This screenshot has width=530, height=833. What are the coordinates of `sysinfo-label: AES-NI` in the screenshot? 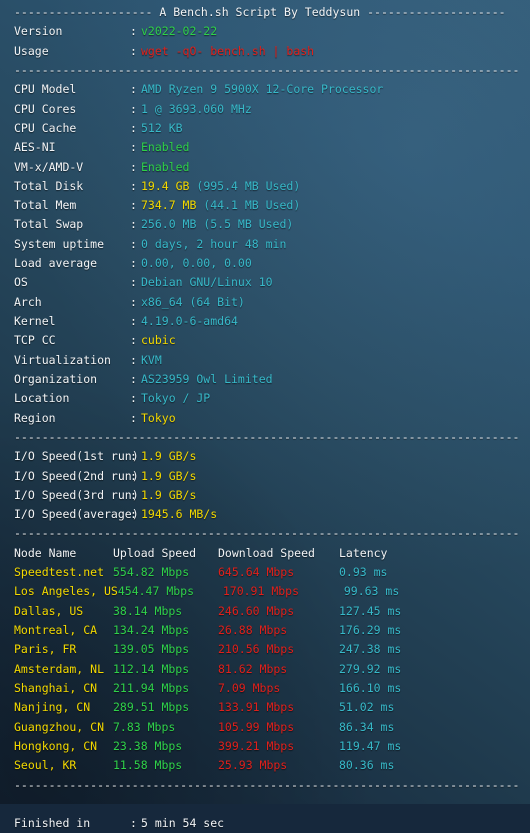 It's located at (35, 147).